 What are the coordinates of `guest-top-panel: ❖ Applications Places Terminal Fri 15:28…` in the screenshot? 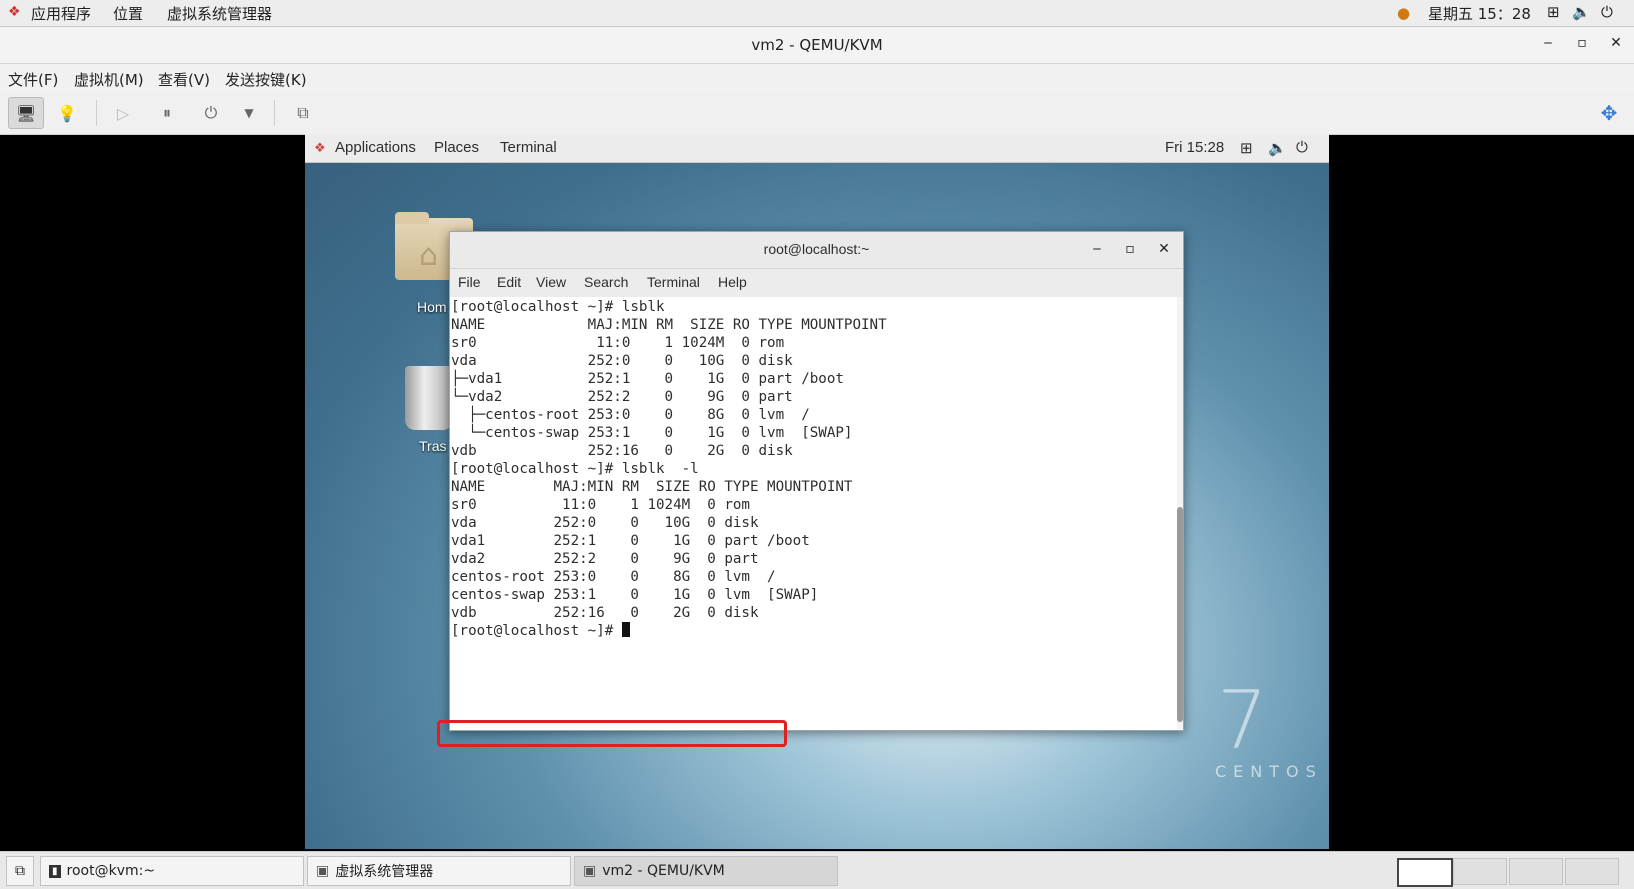 It's located at (817, 148).